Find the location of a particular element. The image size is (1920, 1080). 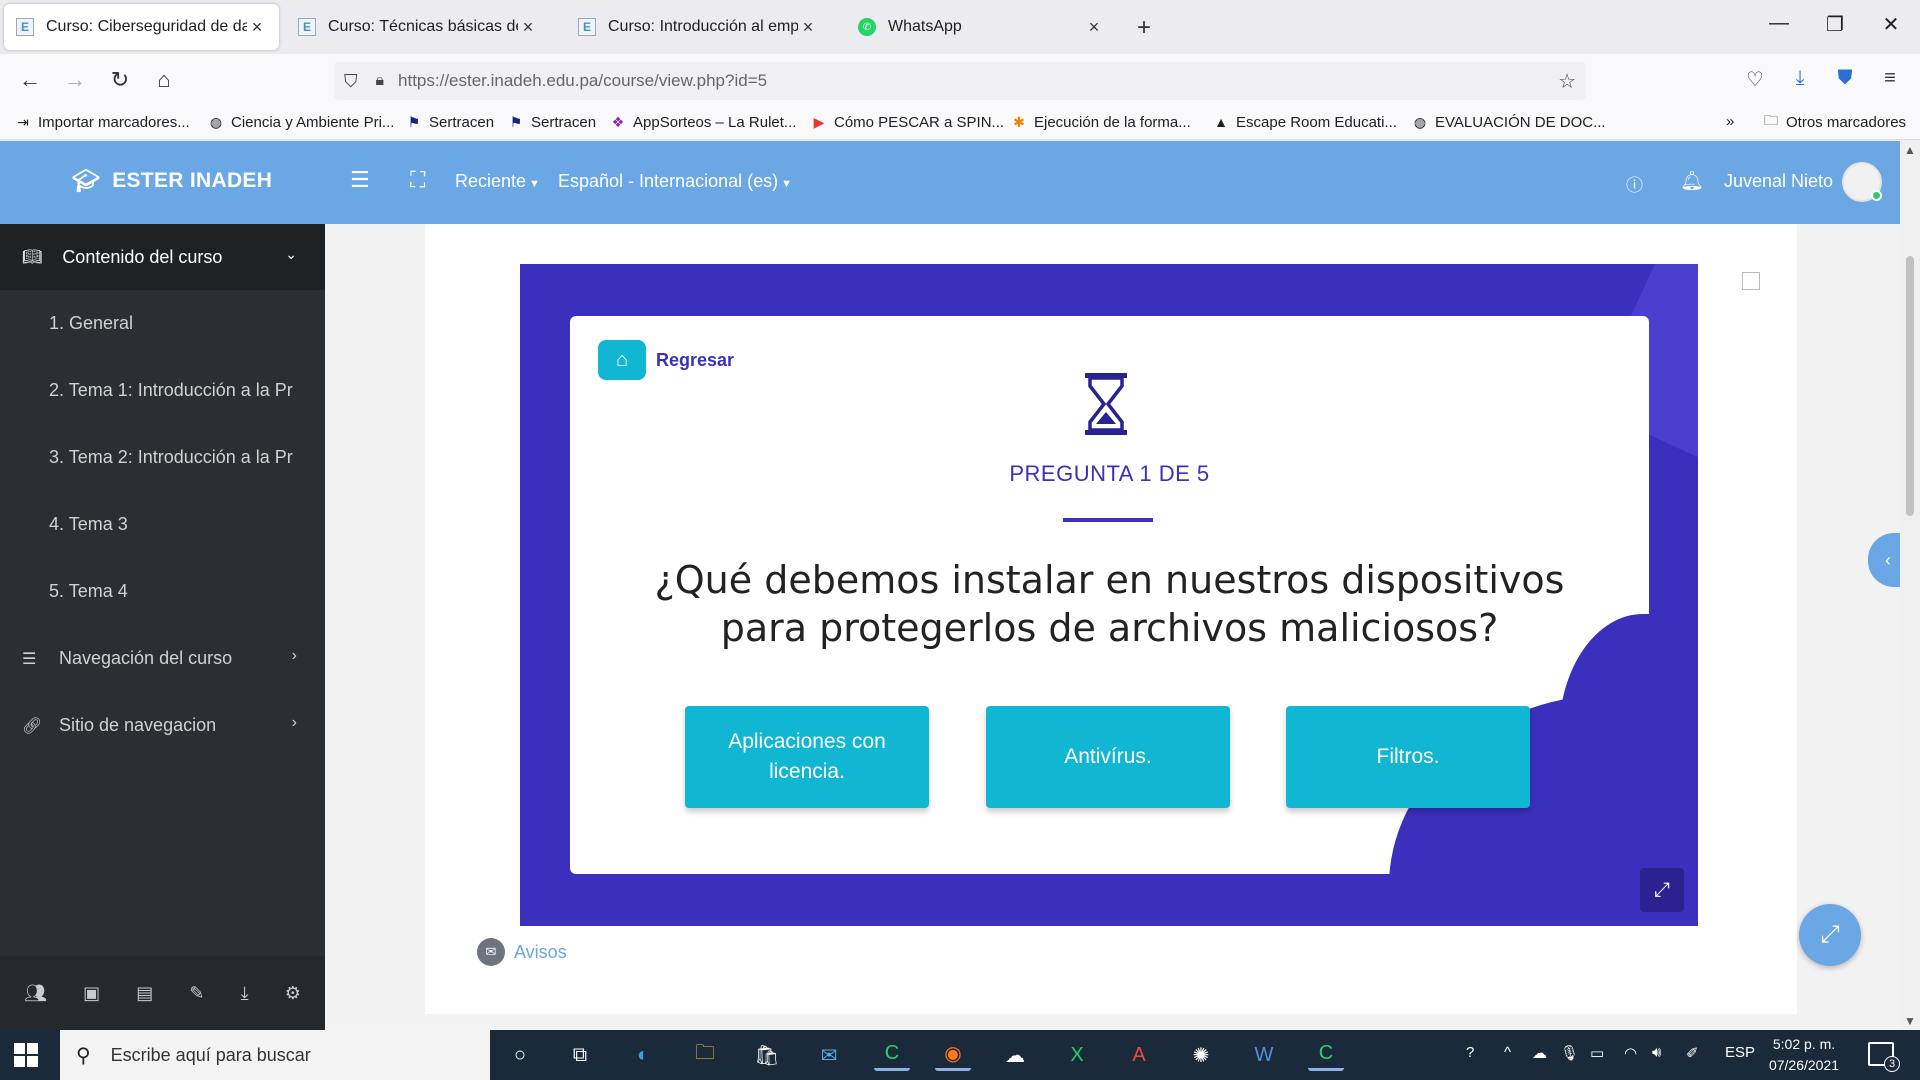

hamburger-menu-icon: ☰ is located at coordinates (360, 180).